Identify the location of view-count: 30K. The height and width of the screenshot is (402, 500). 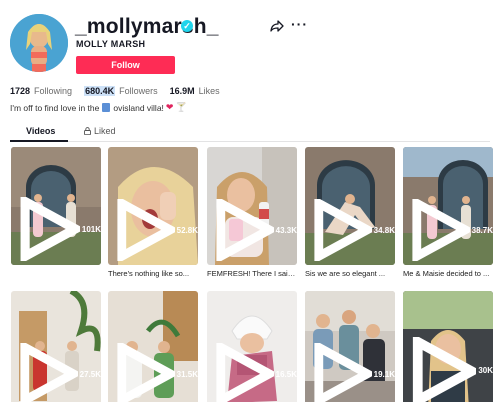
(450, 369).